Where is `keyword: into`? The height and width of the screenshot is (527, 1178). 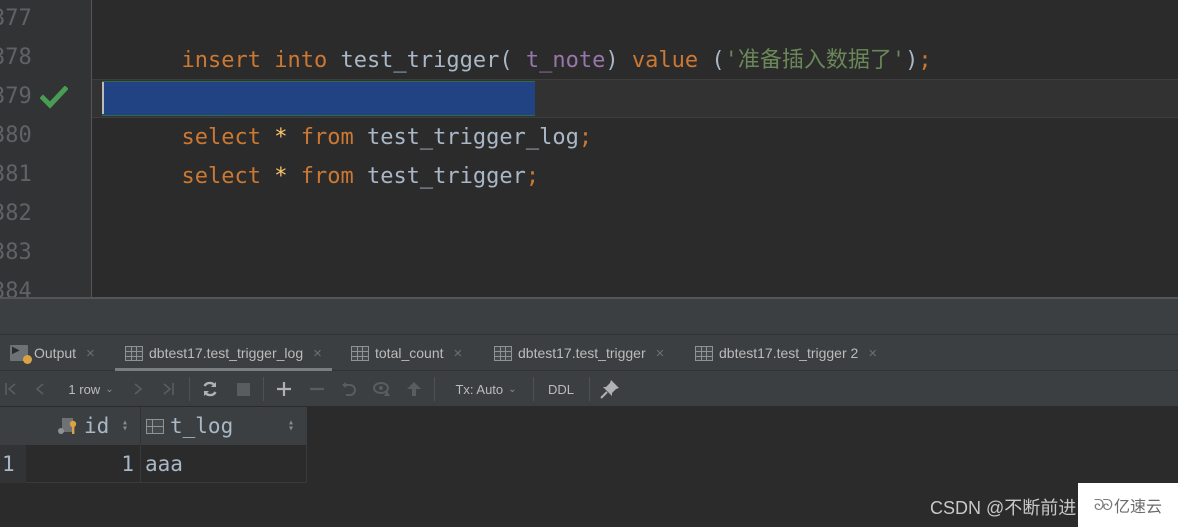
keyword: into is located at coordinates (301, 60).